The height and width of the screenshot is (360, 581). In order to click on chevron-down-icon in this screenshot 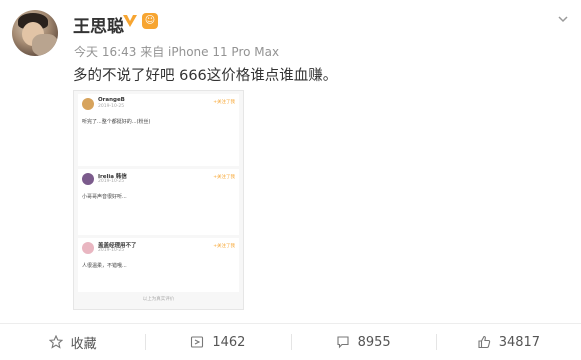, I will do `click(563, 19)`.